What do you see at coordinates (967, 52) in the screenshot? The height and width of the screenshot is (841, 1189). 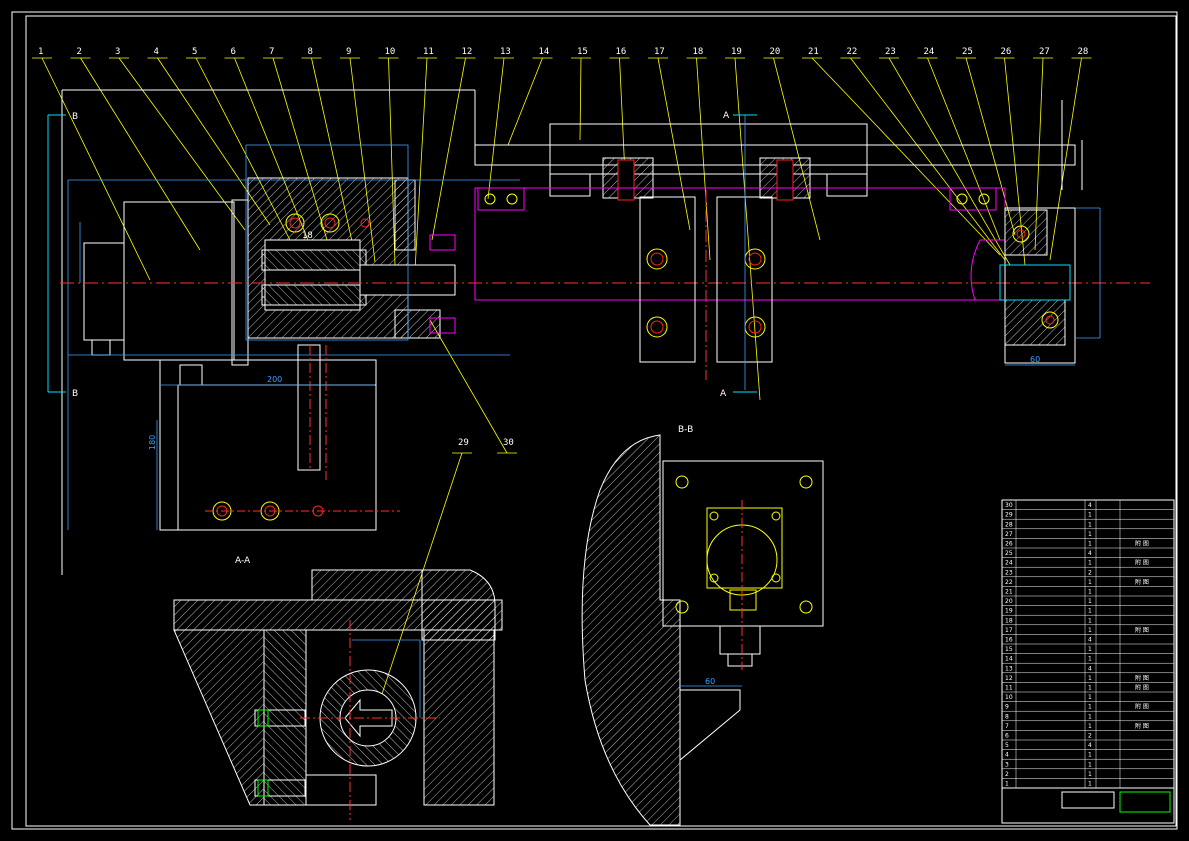 I see `balloon-25: 25` at bounding box center [967, 52].